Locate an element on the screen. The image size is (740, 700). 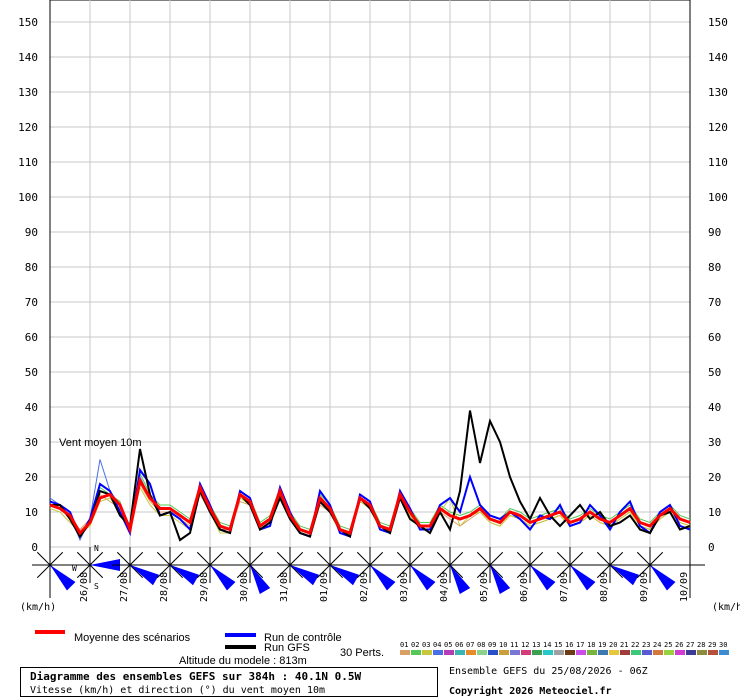
date-label: 03/09 is located at coordinates (404, 587).